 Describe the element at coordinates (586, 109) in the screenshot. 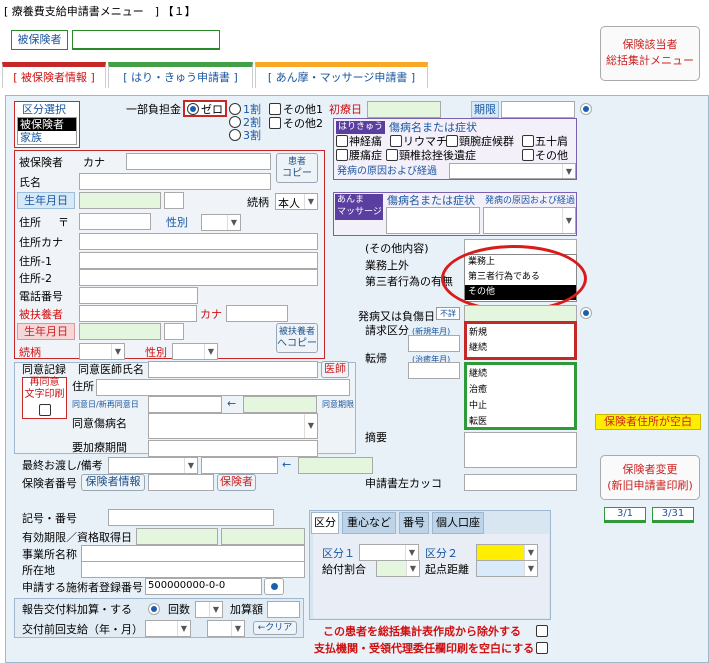

I see `kigen-dot-button` at that location.